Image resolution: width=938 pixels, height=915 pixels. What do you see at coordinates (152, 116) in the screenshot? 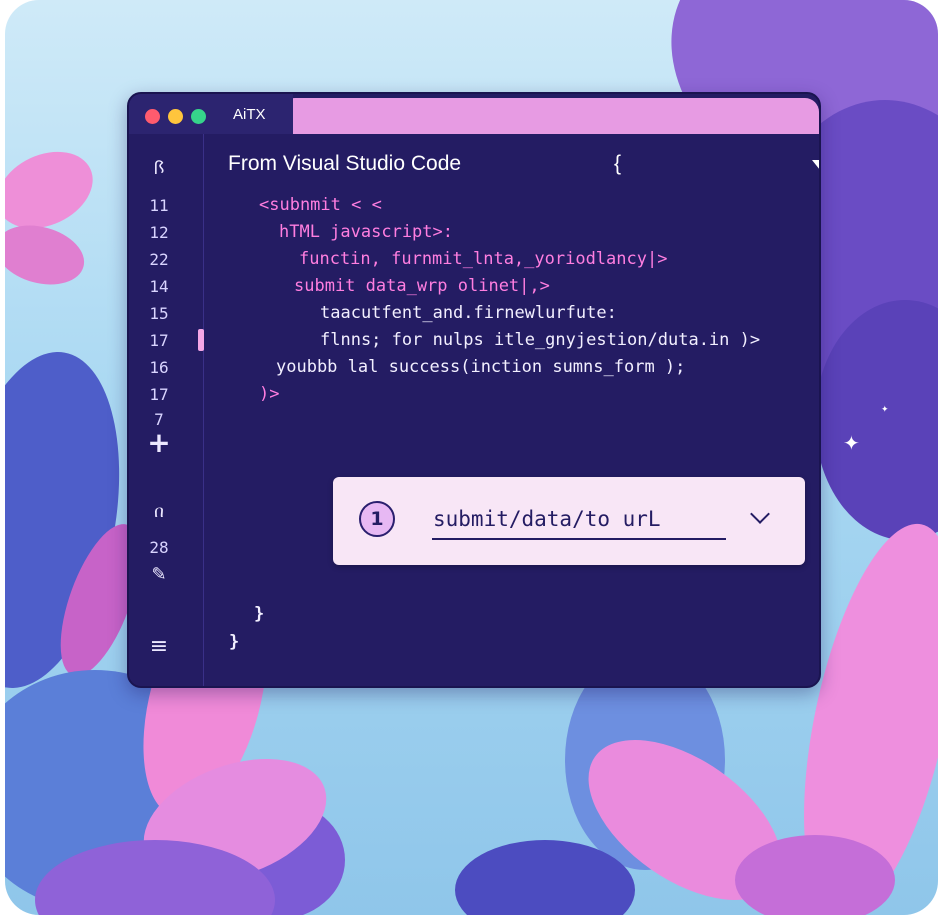
I see `close-window-button` at bounding box center [152, 116].